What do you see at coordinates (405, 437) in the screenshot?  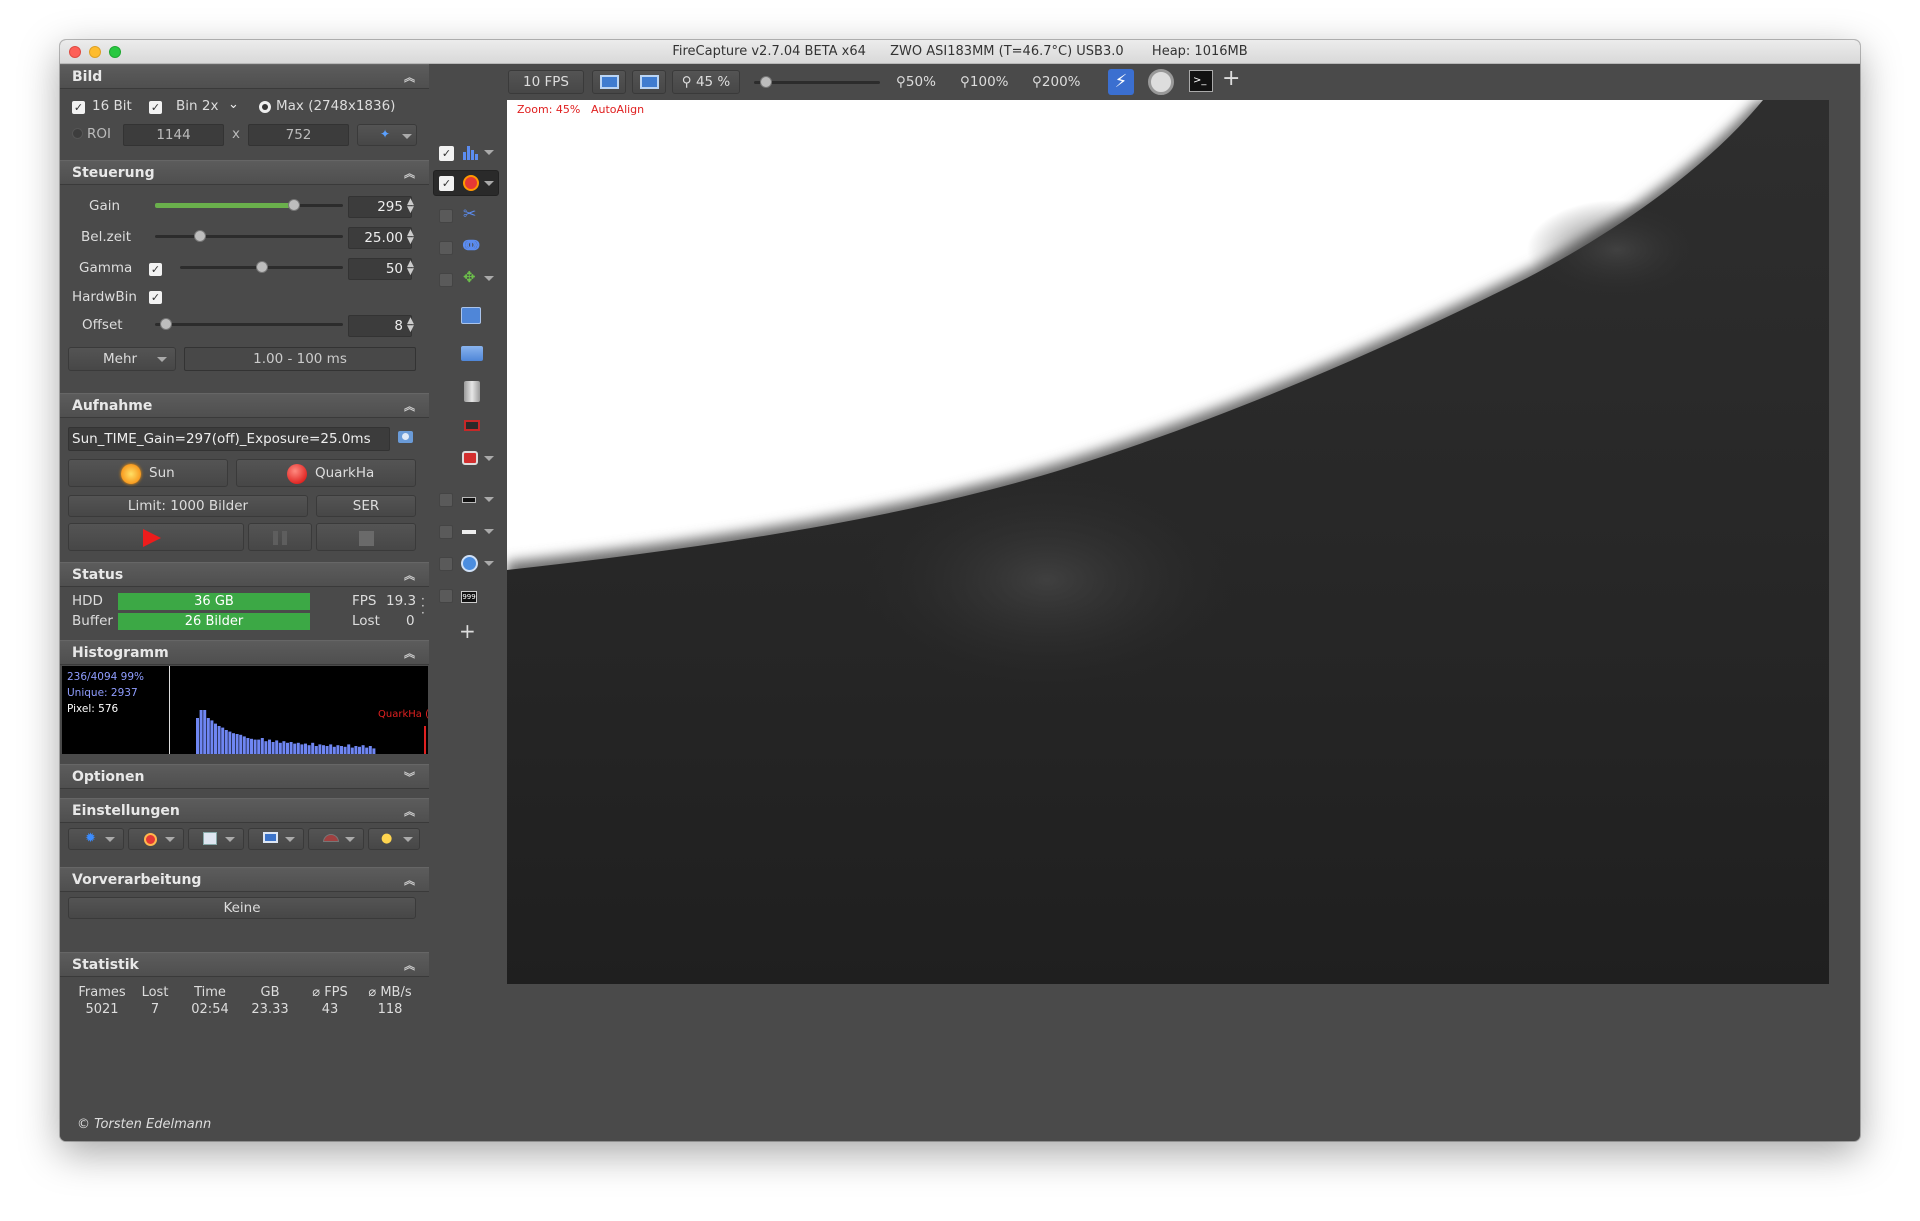 I see `camera-icon` at bounding box center [405, 437].